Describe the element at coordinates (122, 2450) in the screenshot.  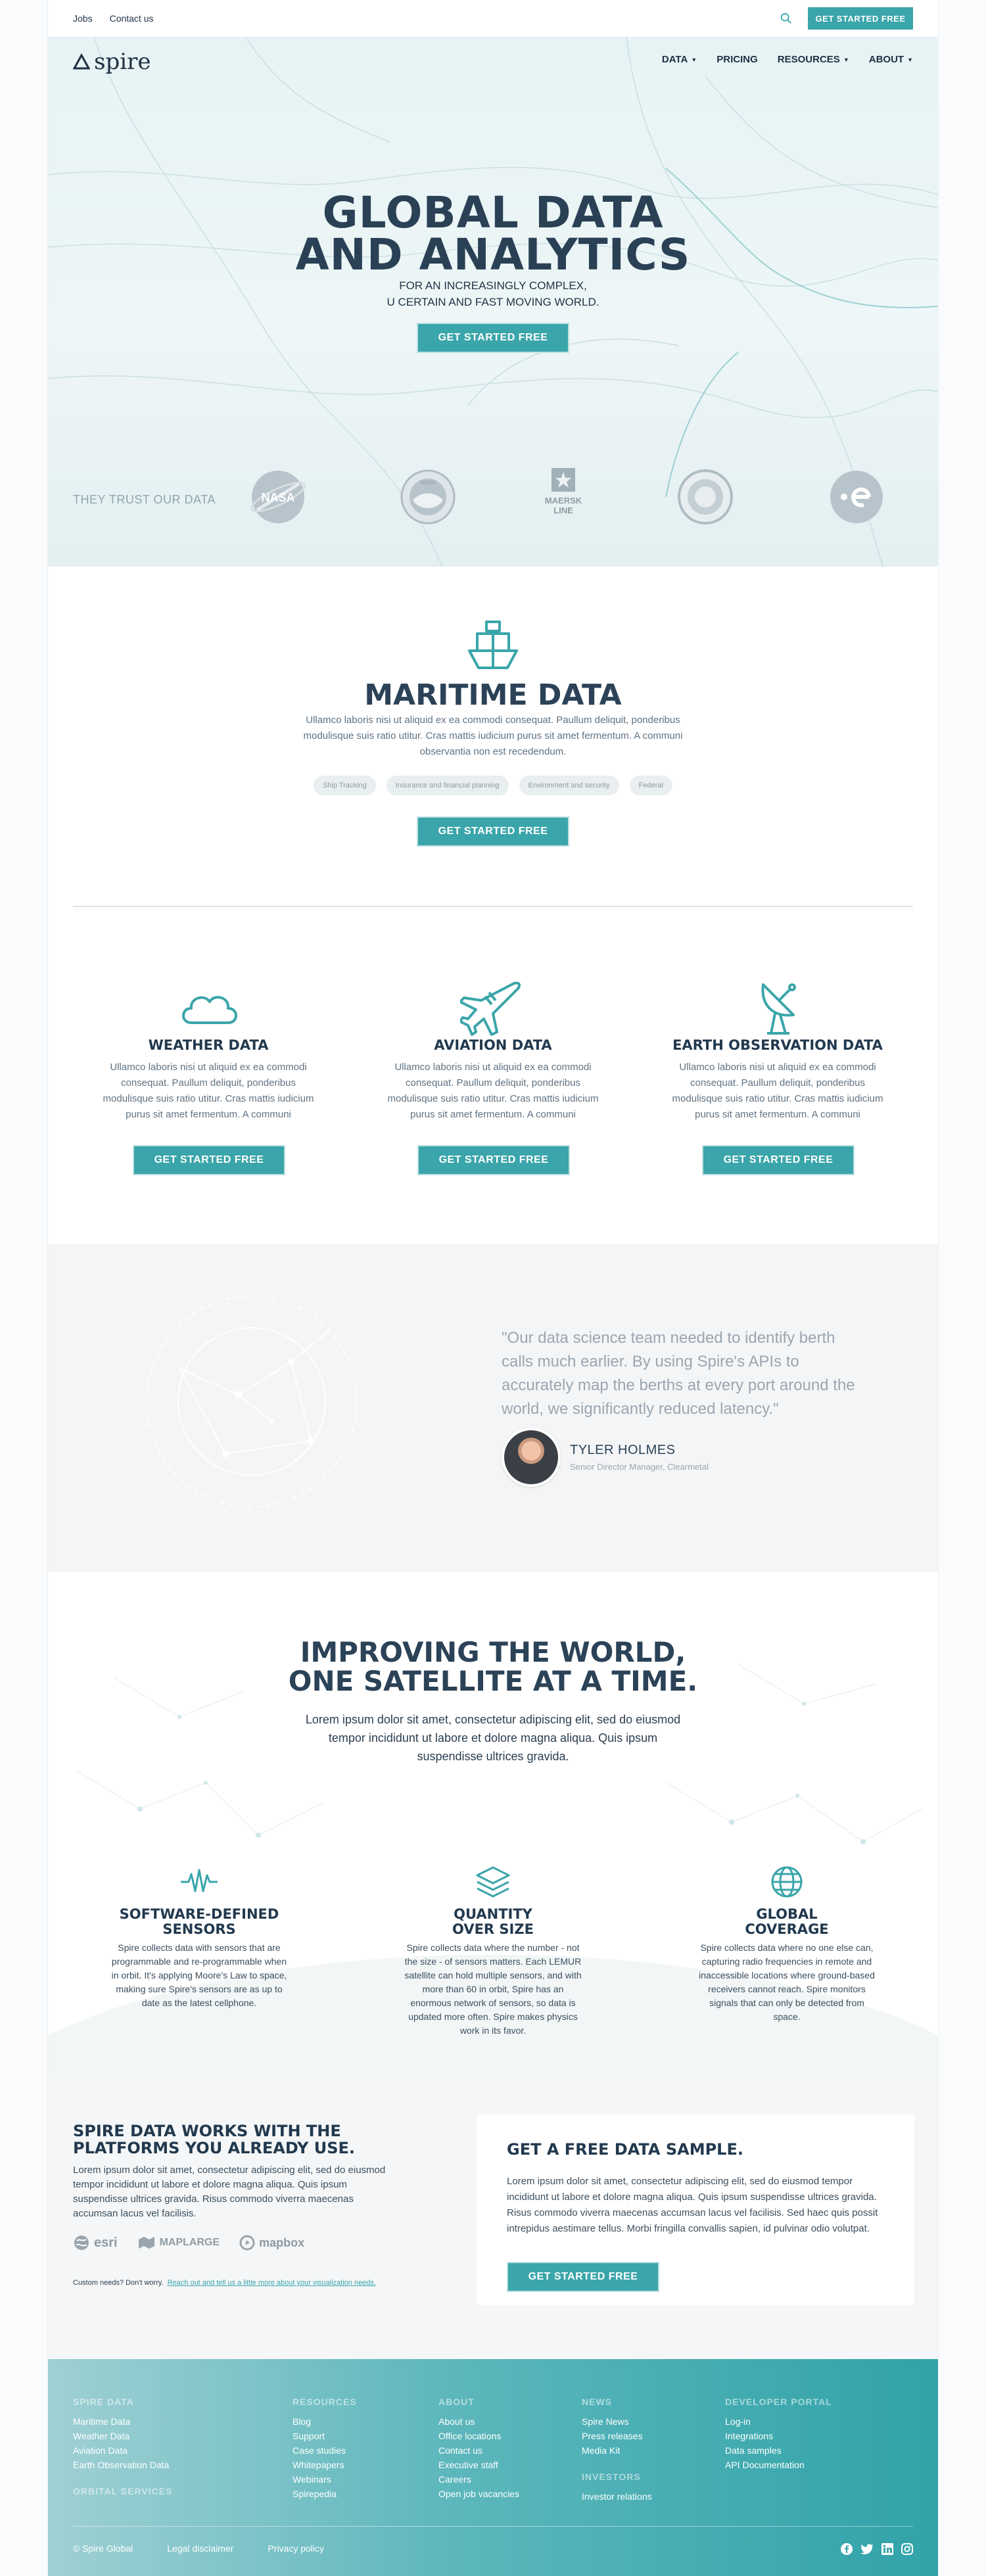
I see `footer-link: Aviation Data` at that location.